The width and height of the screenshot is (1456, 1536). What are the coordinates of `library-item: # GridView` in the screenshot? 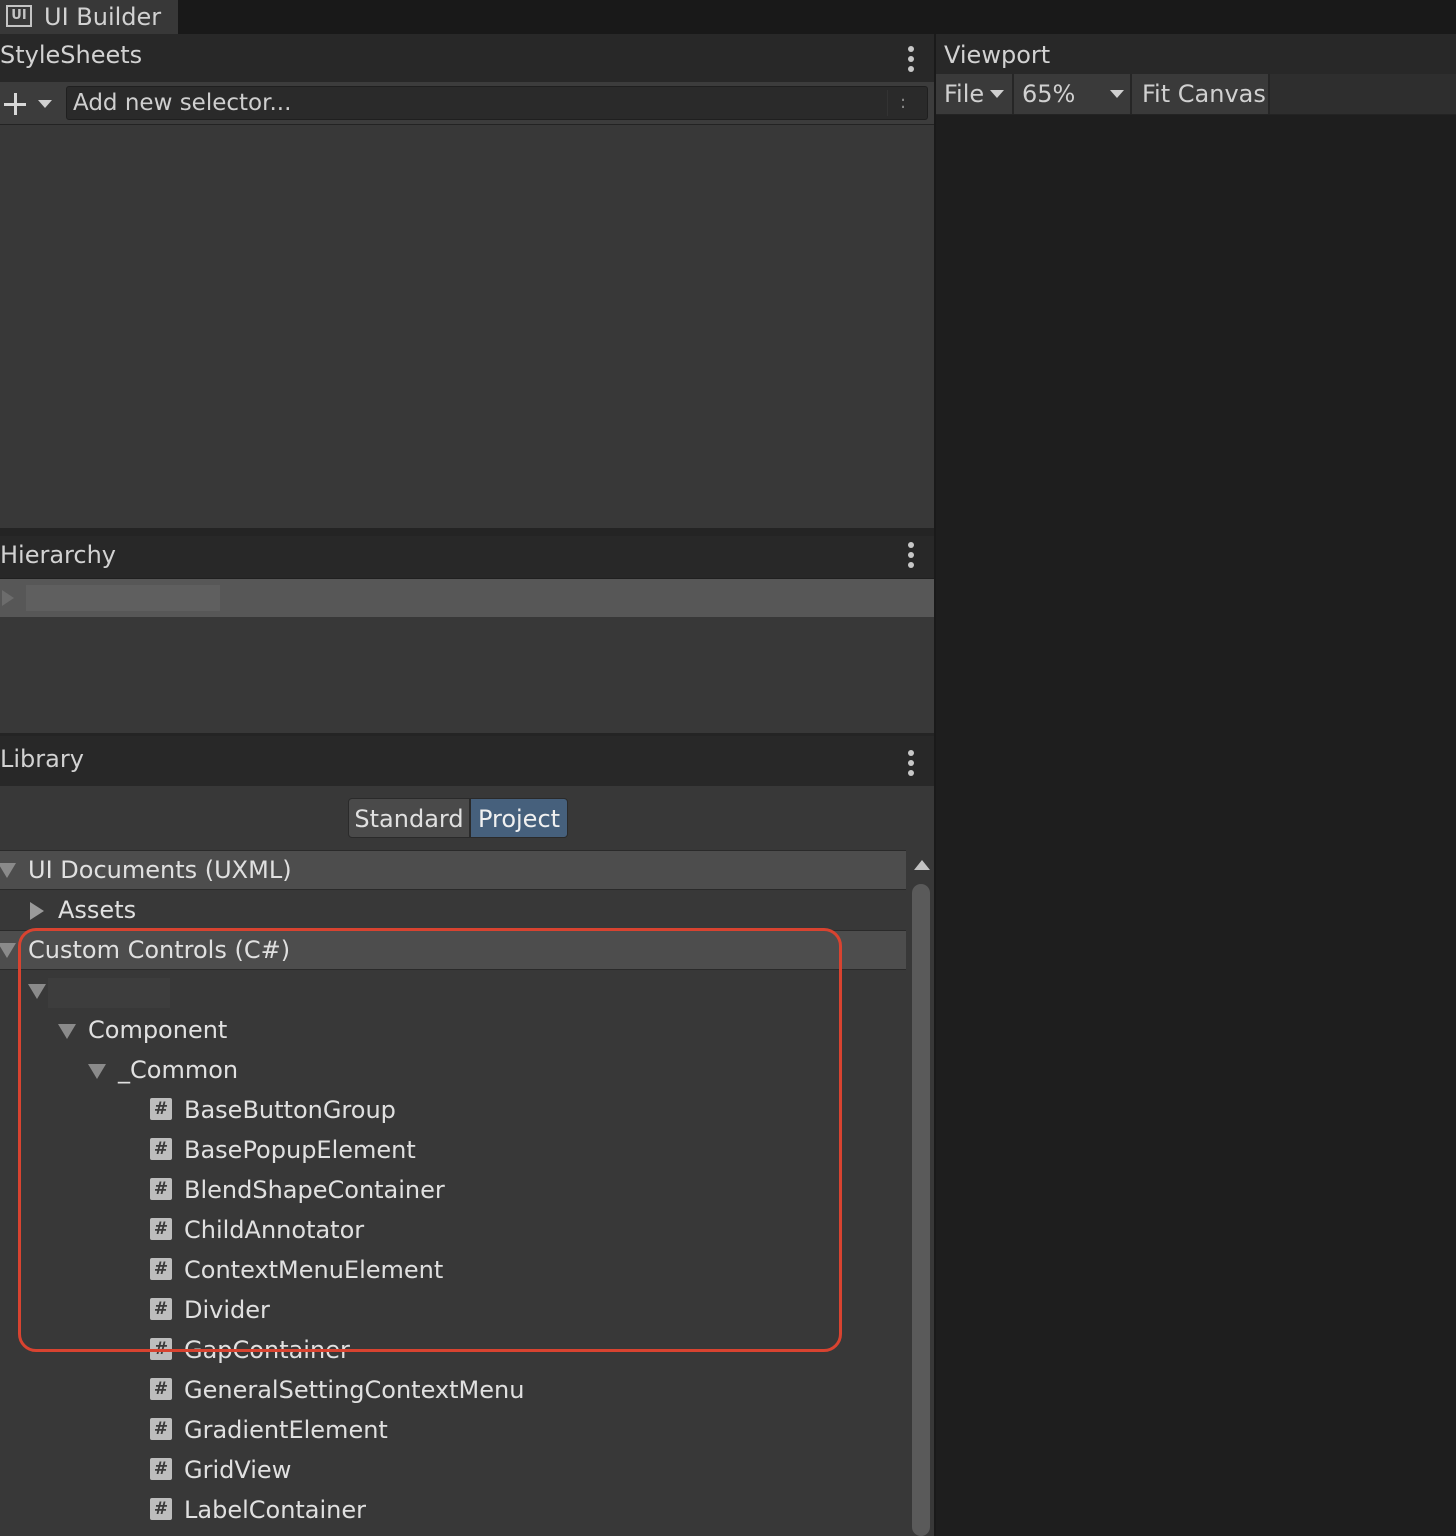 It's located at (453, 1470).